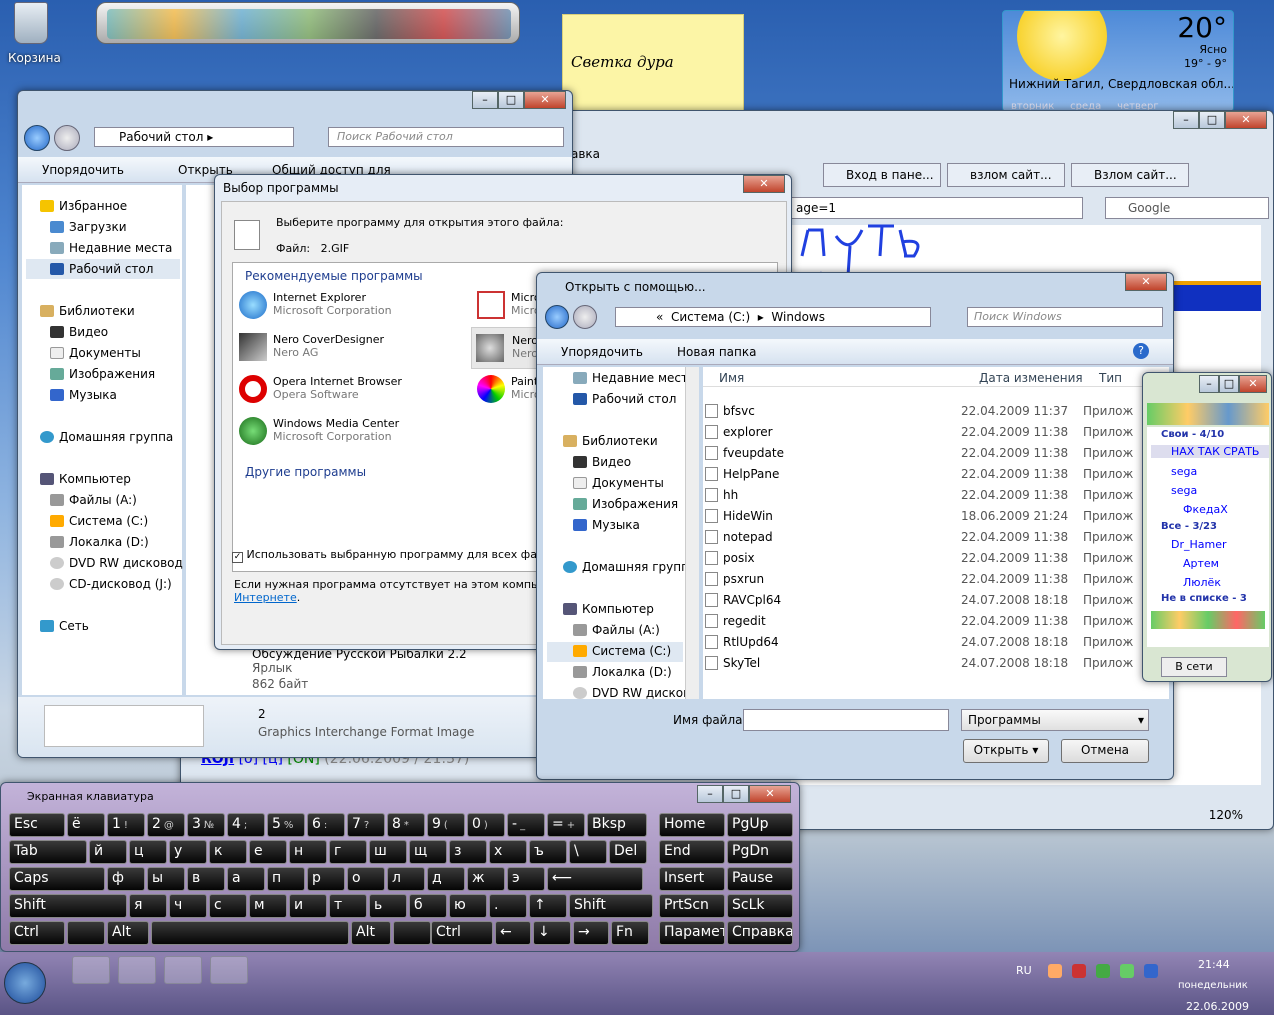 The image size is (1274, 1015). What do you see at coordinates (618, 483) in the screenshot?
I see `nav-item: Документы` at bounding box center [618, 483].